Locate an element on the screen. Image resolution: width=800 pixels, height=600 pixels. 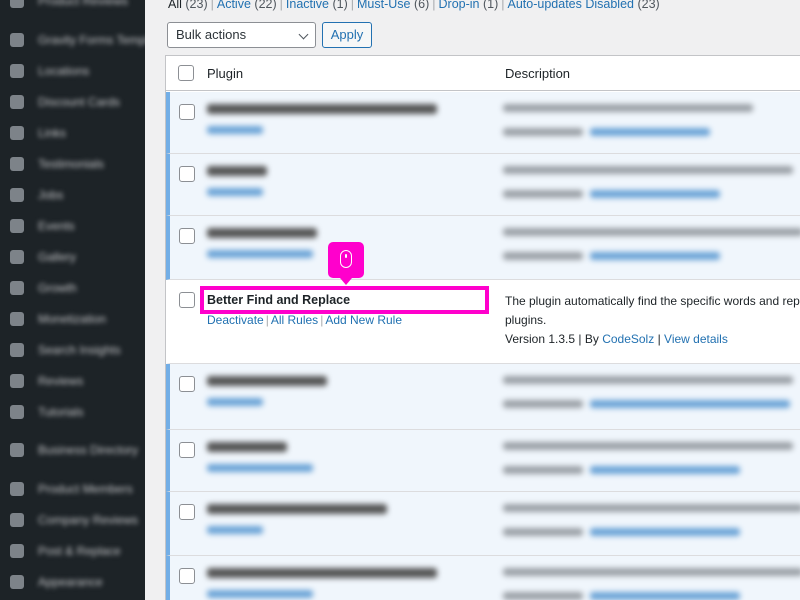
click-indicator is located at coordinates (346, 263).